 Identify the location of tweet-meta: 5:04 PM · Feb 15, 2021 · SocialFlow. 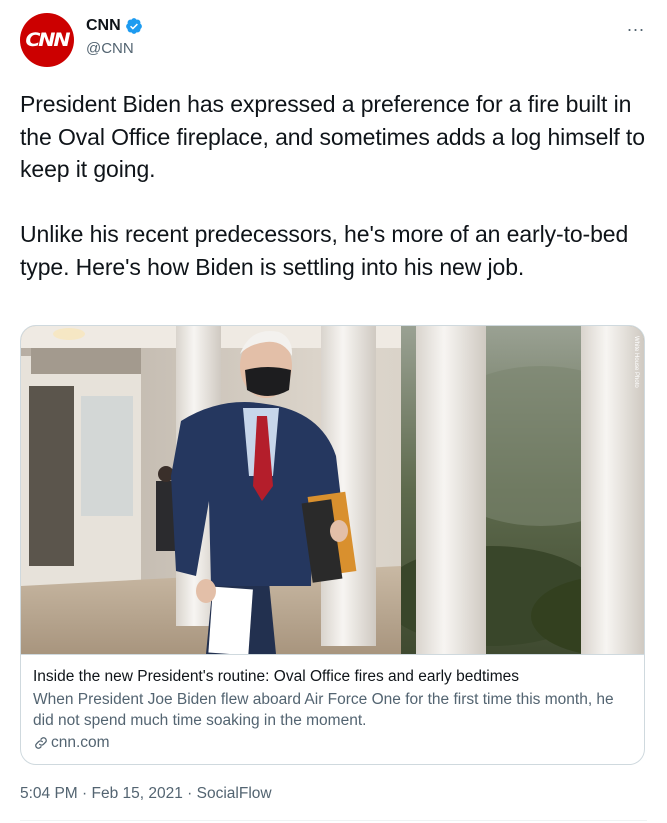
(146, 794).